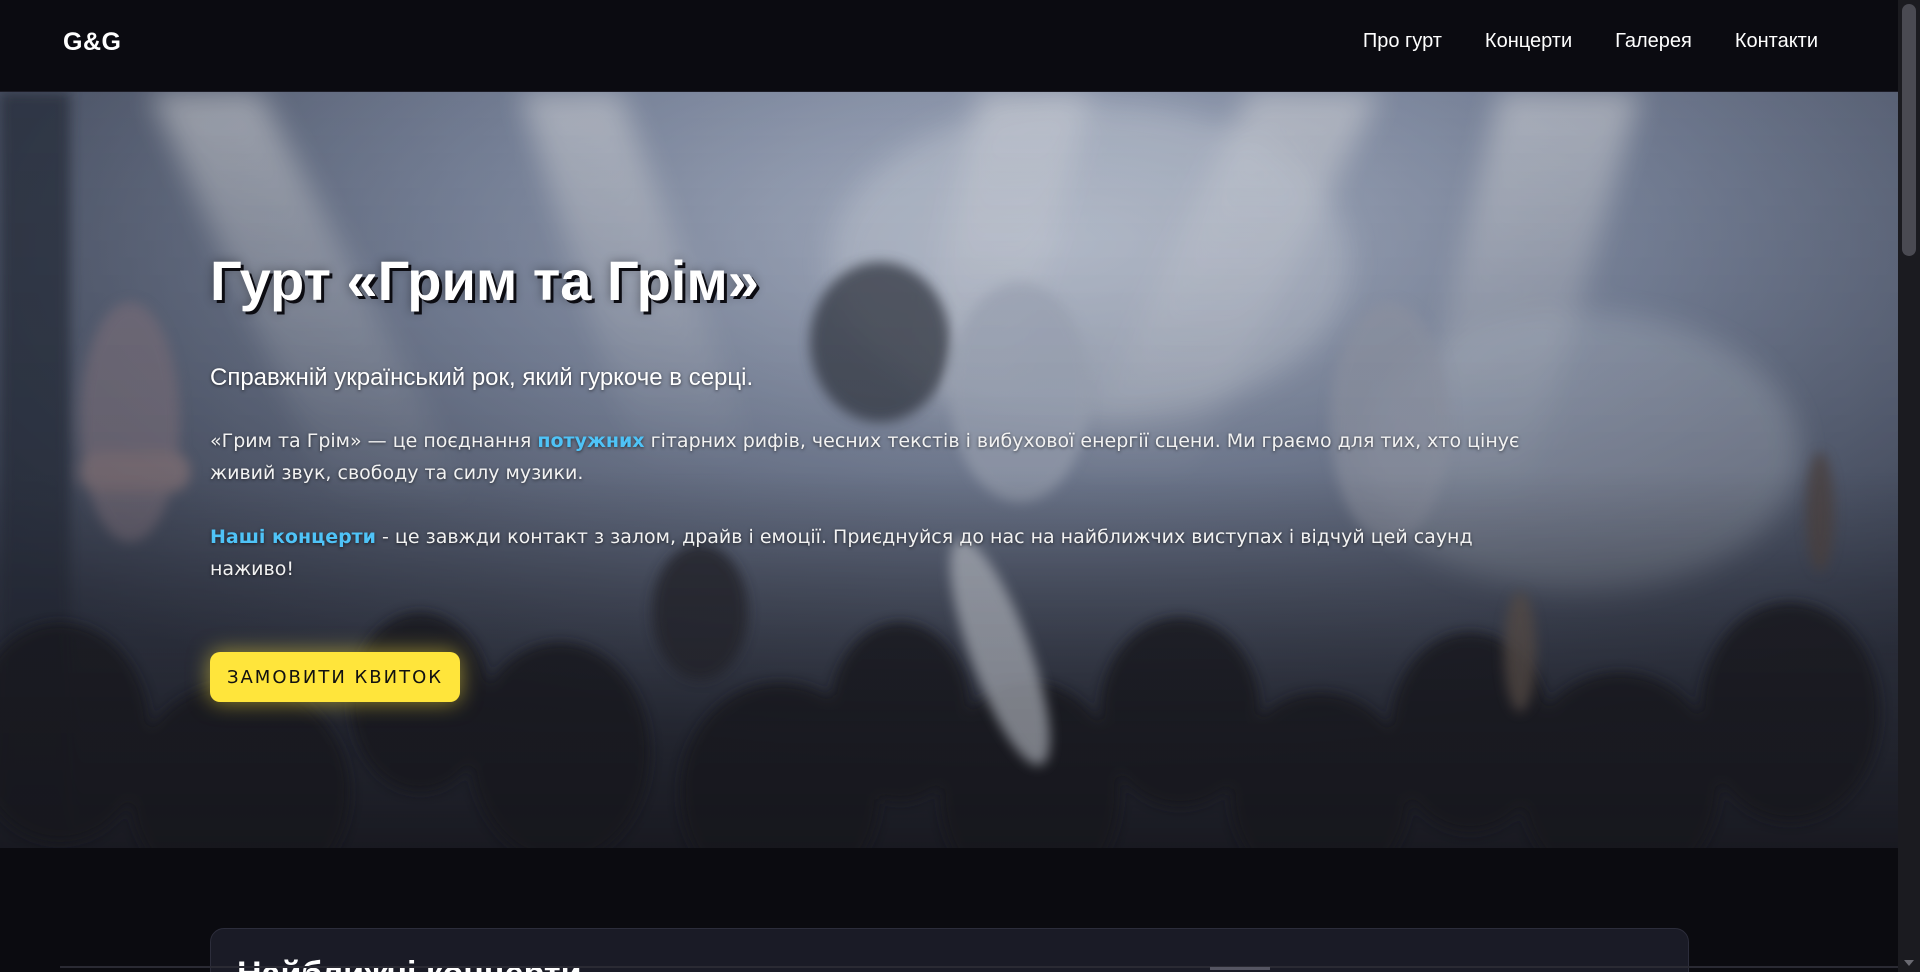  What do you see at coordinates (1590, 41) in the screenshot?
I see `main-nav: Про гурт Концерти Галерея Контакти` at bounding box center [1590, 41].